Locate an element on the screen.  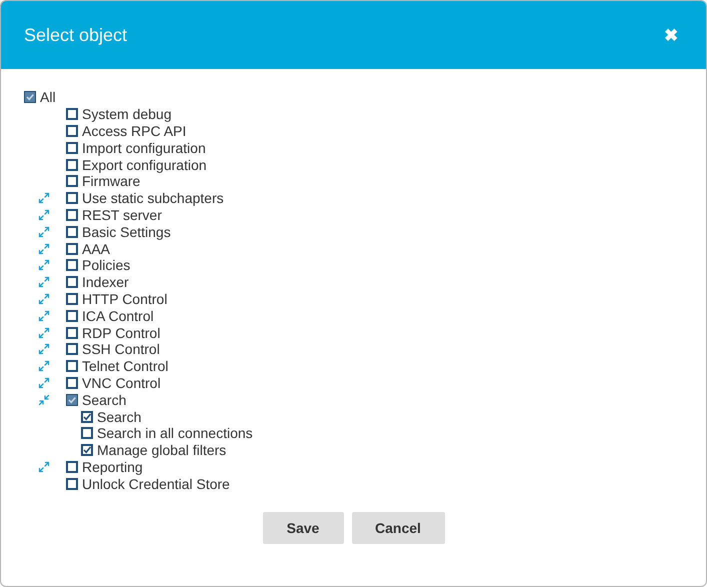
tree-item-label: ICA Control is located at coordinates (118, 316).